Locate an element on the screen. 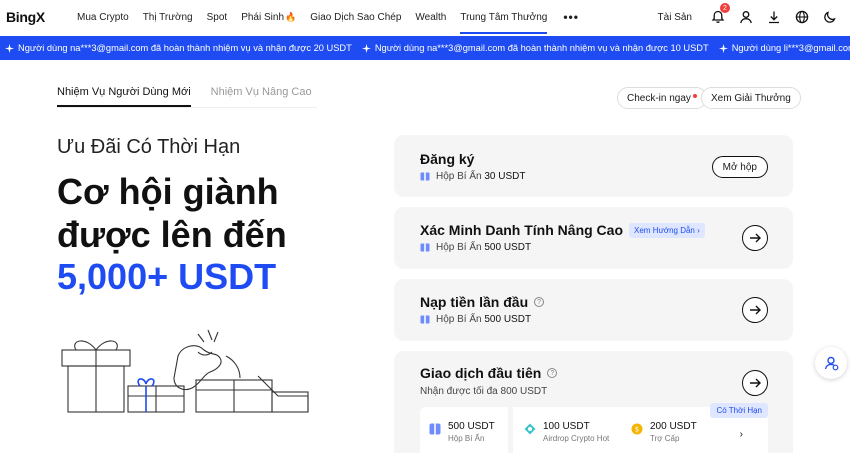  download-icon is located at coordinates (774, 17).